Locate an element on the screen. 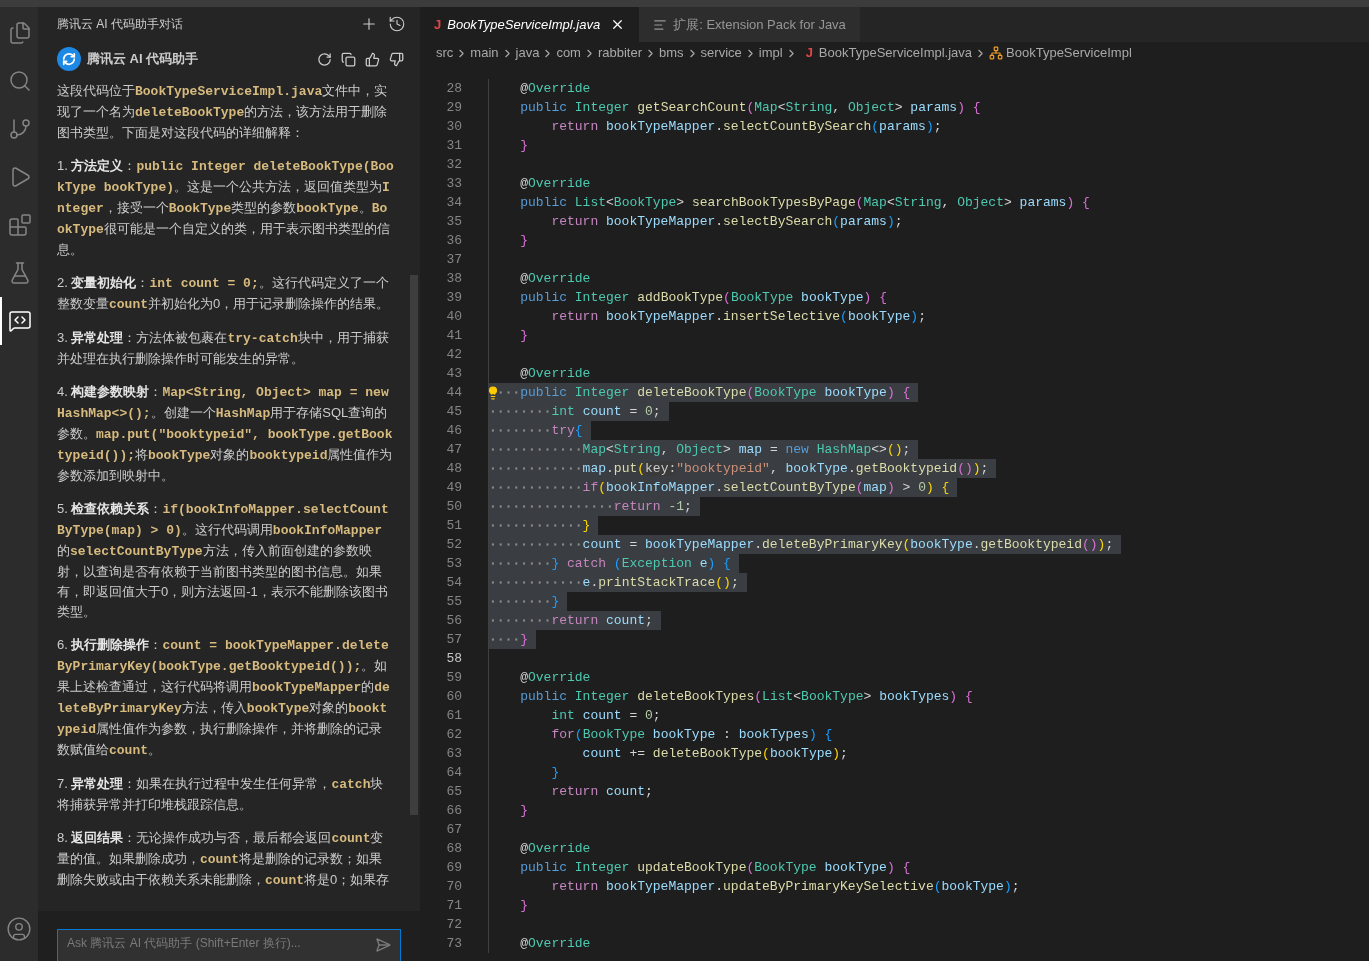 The height and width of the screenshot is (961, 1369). line-number: 36 is located at coordinates (453, 241).